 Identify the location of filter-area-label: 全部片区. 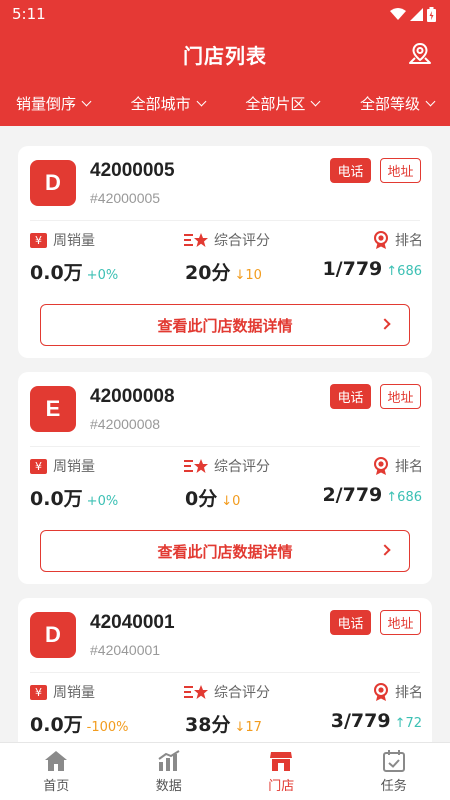
(275, 103).